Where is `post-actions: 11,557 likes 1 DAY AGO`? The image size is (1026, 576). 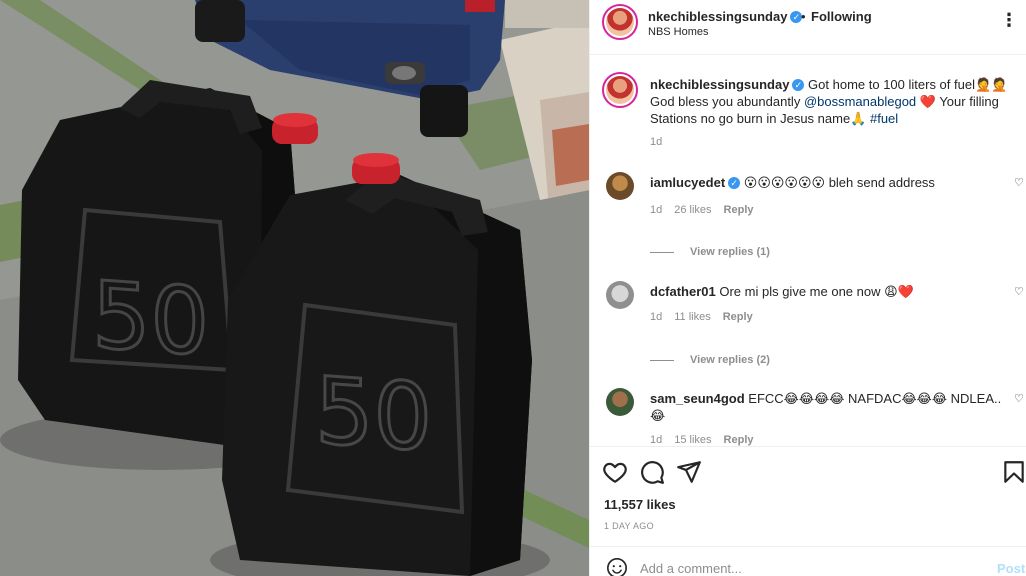 post-actions: 11,557 likes 1 DAY AGO is located at coordinates (808, 496).